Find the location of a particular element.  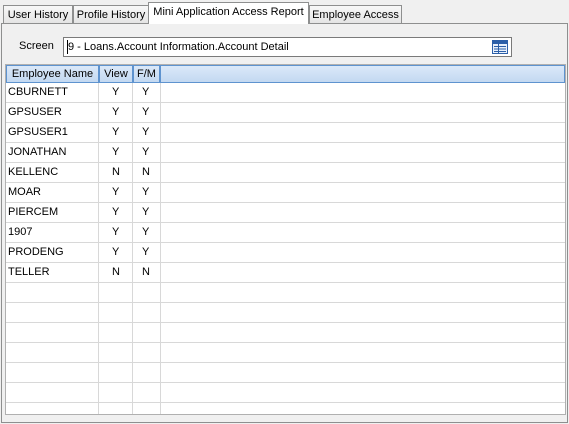

employee-name-cell: PRODENG is located at coordinates (36, 252).